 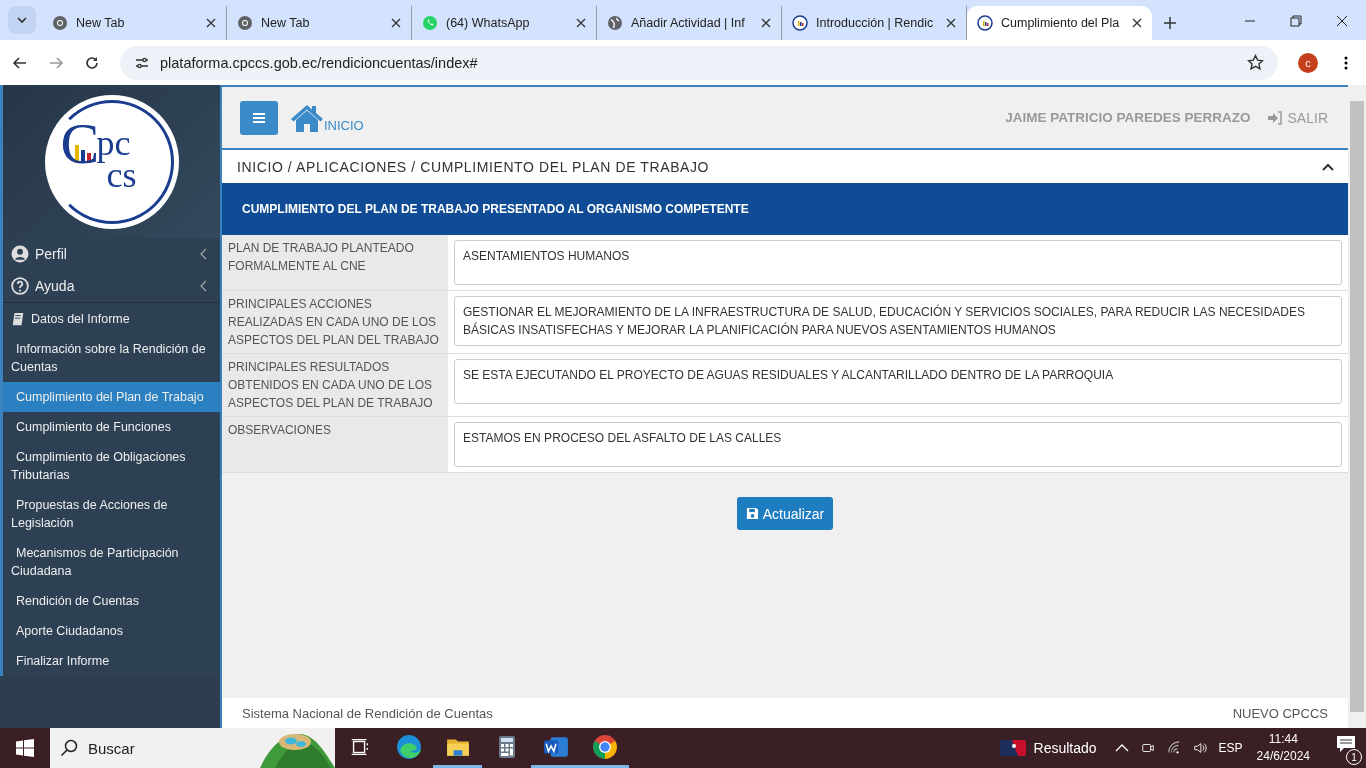 What do you see at coordinates (495, 209) in the screenshot?
I see `panel-title: CUMPLIMIENTO DEL PLAN DE TRABAJO PRESENTADO AL ORGANISMO COMPETENTE` at bounding box center [495, 209].